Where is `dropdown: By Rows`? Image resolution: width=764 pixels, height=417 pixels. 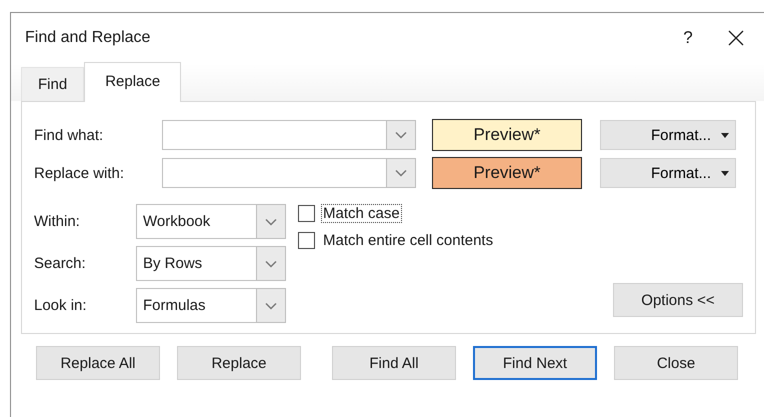
dropdown: By Rows is located at coordinates (211, 263).